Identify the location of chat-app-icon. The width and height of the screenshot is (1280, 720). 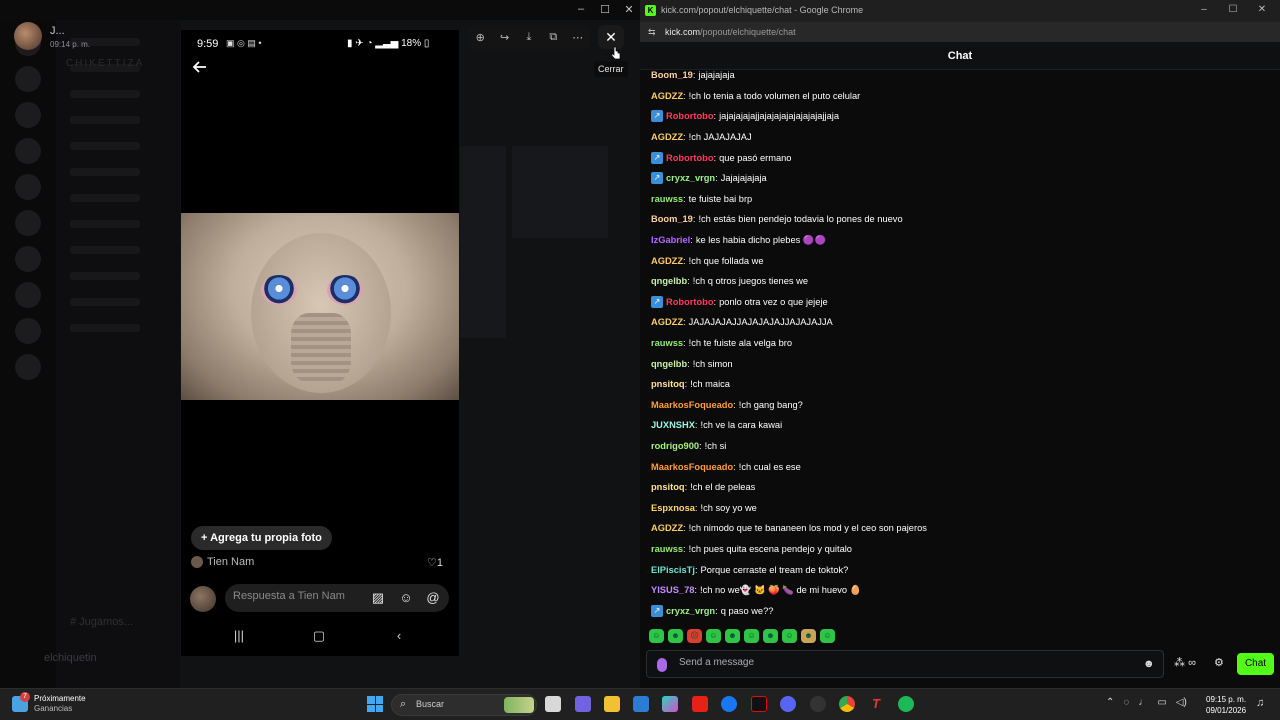
(583, 704).